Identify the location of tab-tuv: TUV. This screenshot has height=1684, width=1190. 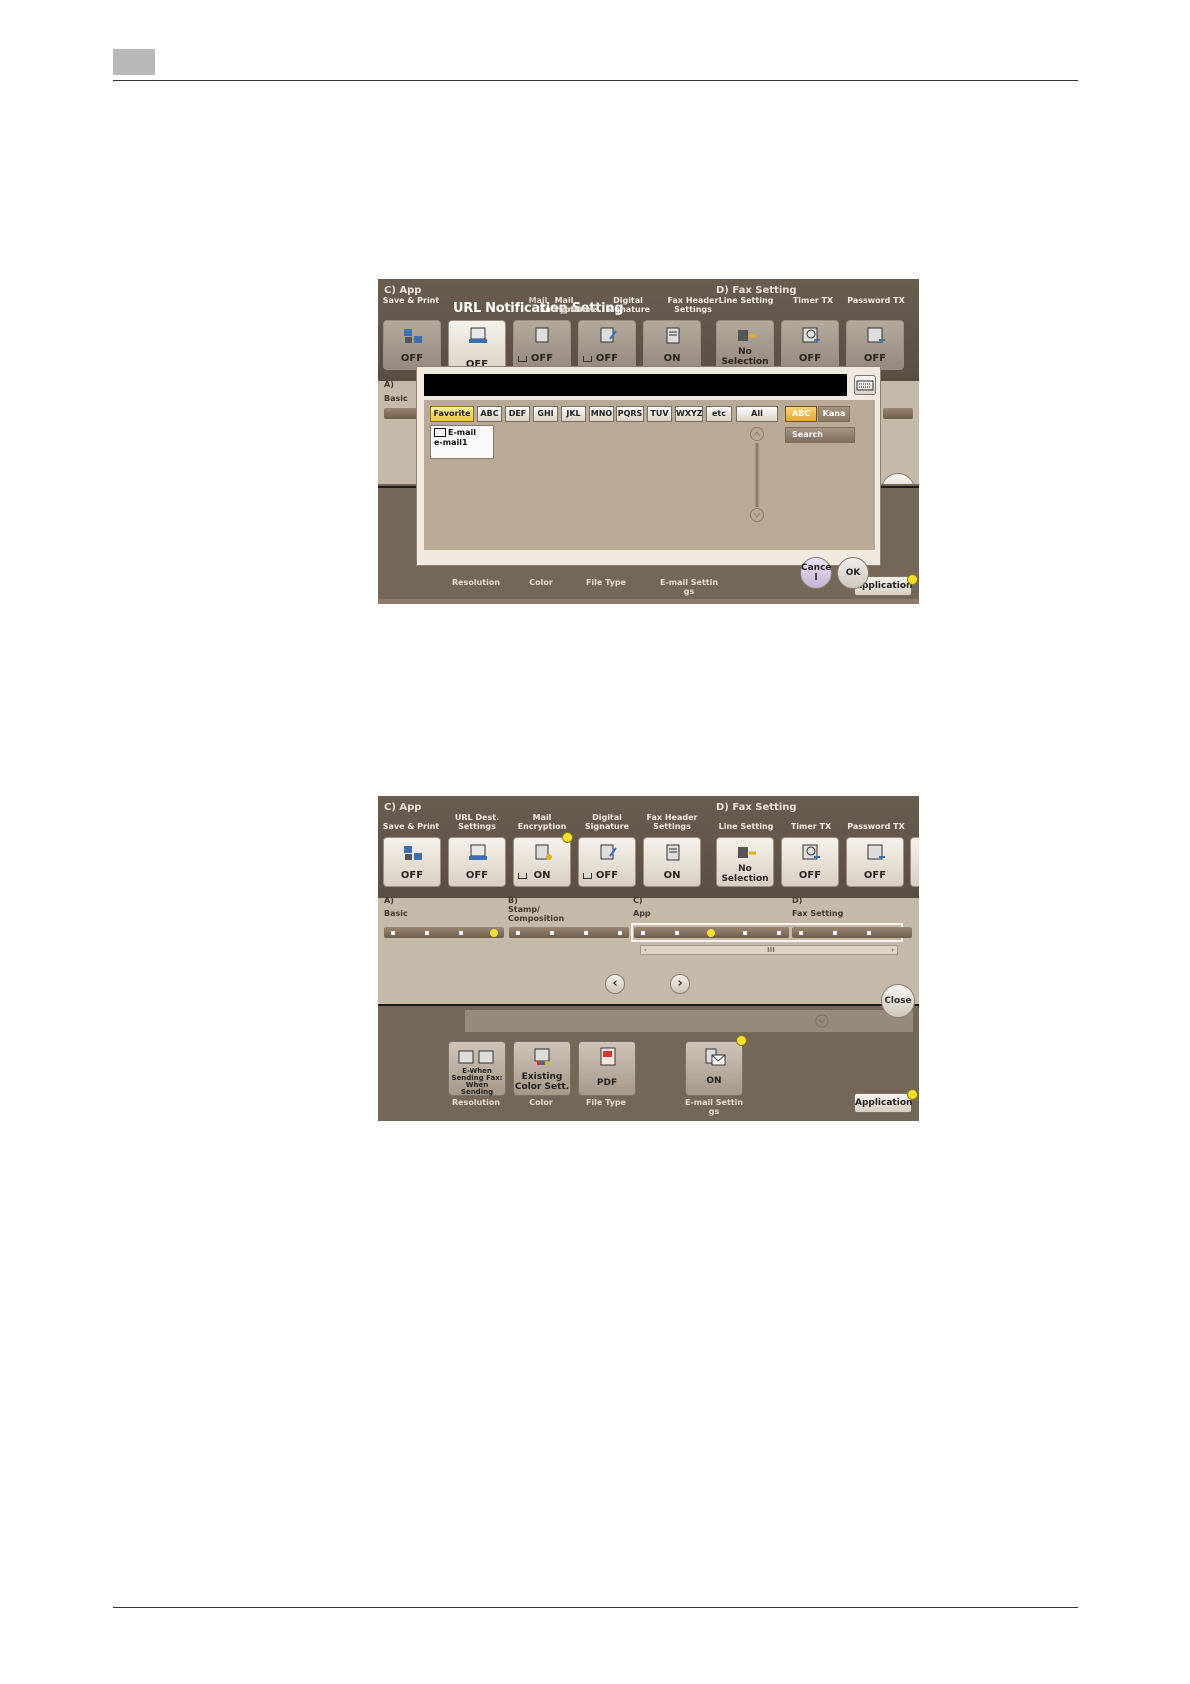
(659, 414).